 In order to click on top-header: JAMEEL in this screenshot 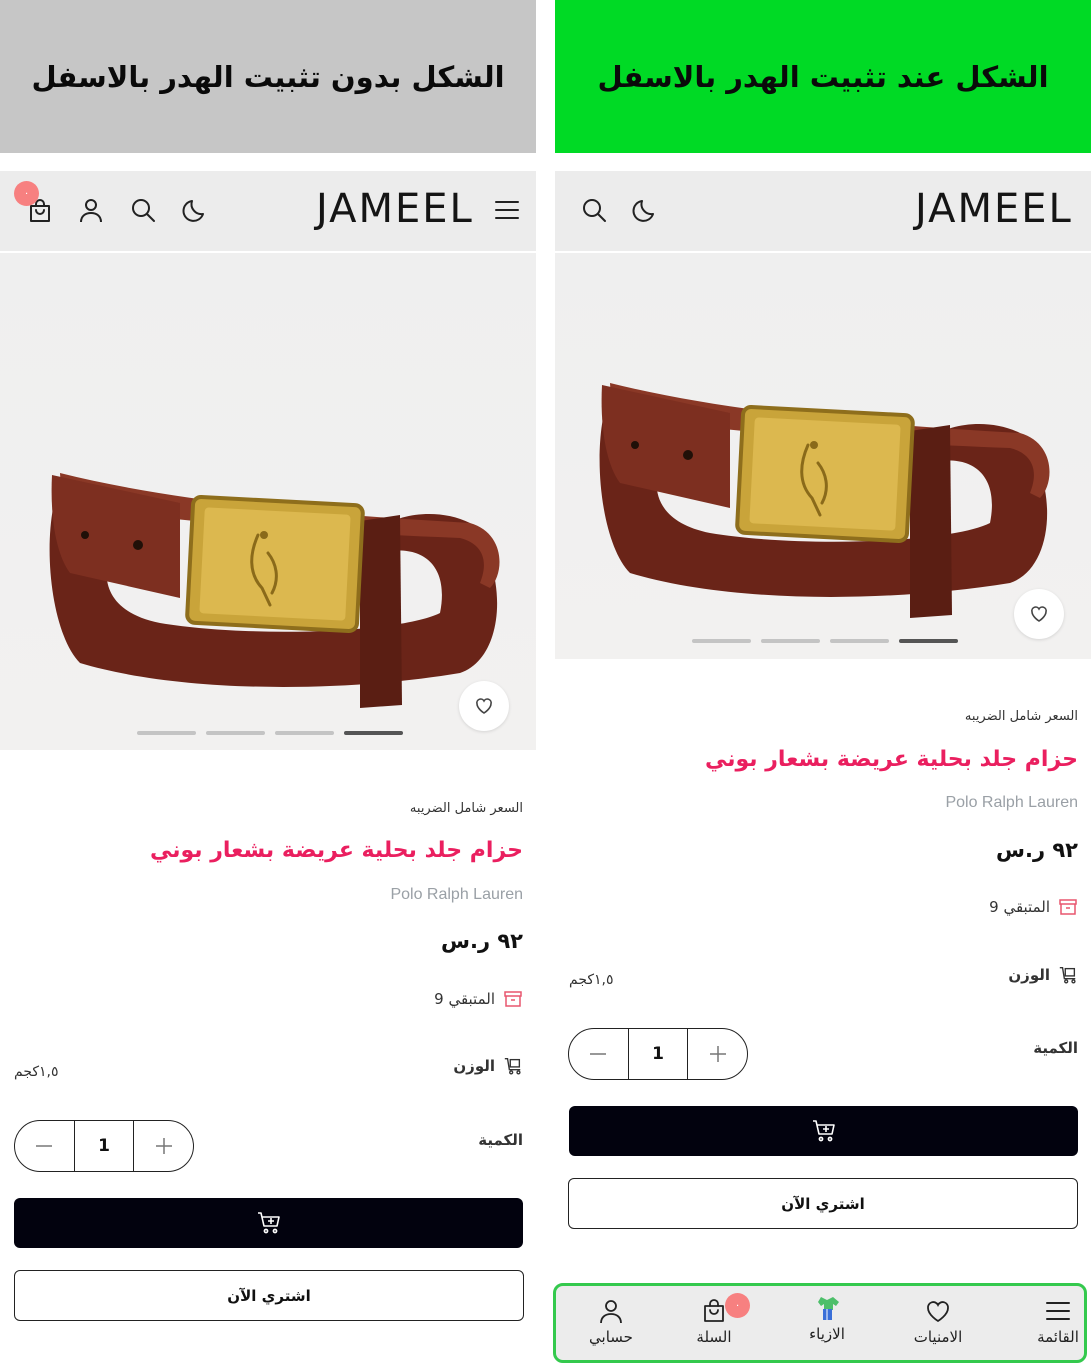, I will do `click(823, 211)`.